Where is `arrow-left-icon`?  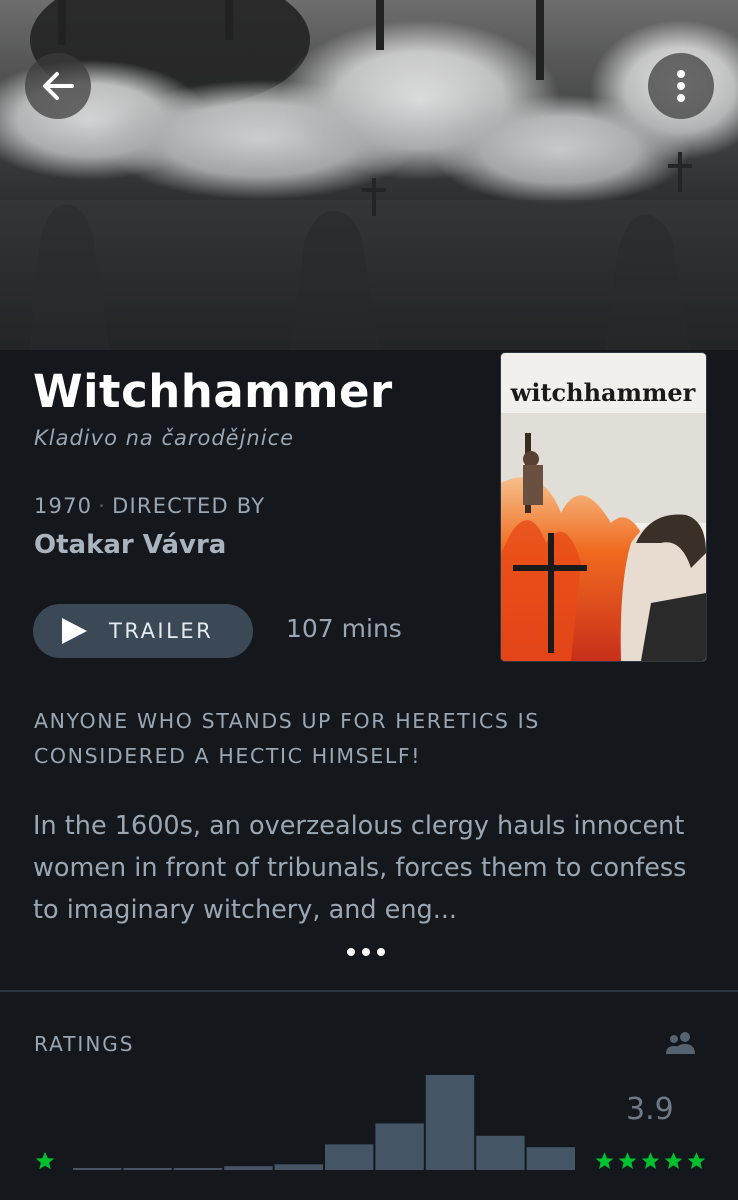
arrow-left-icon is located at coordinates (58, 86).